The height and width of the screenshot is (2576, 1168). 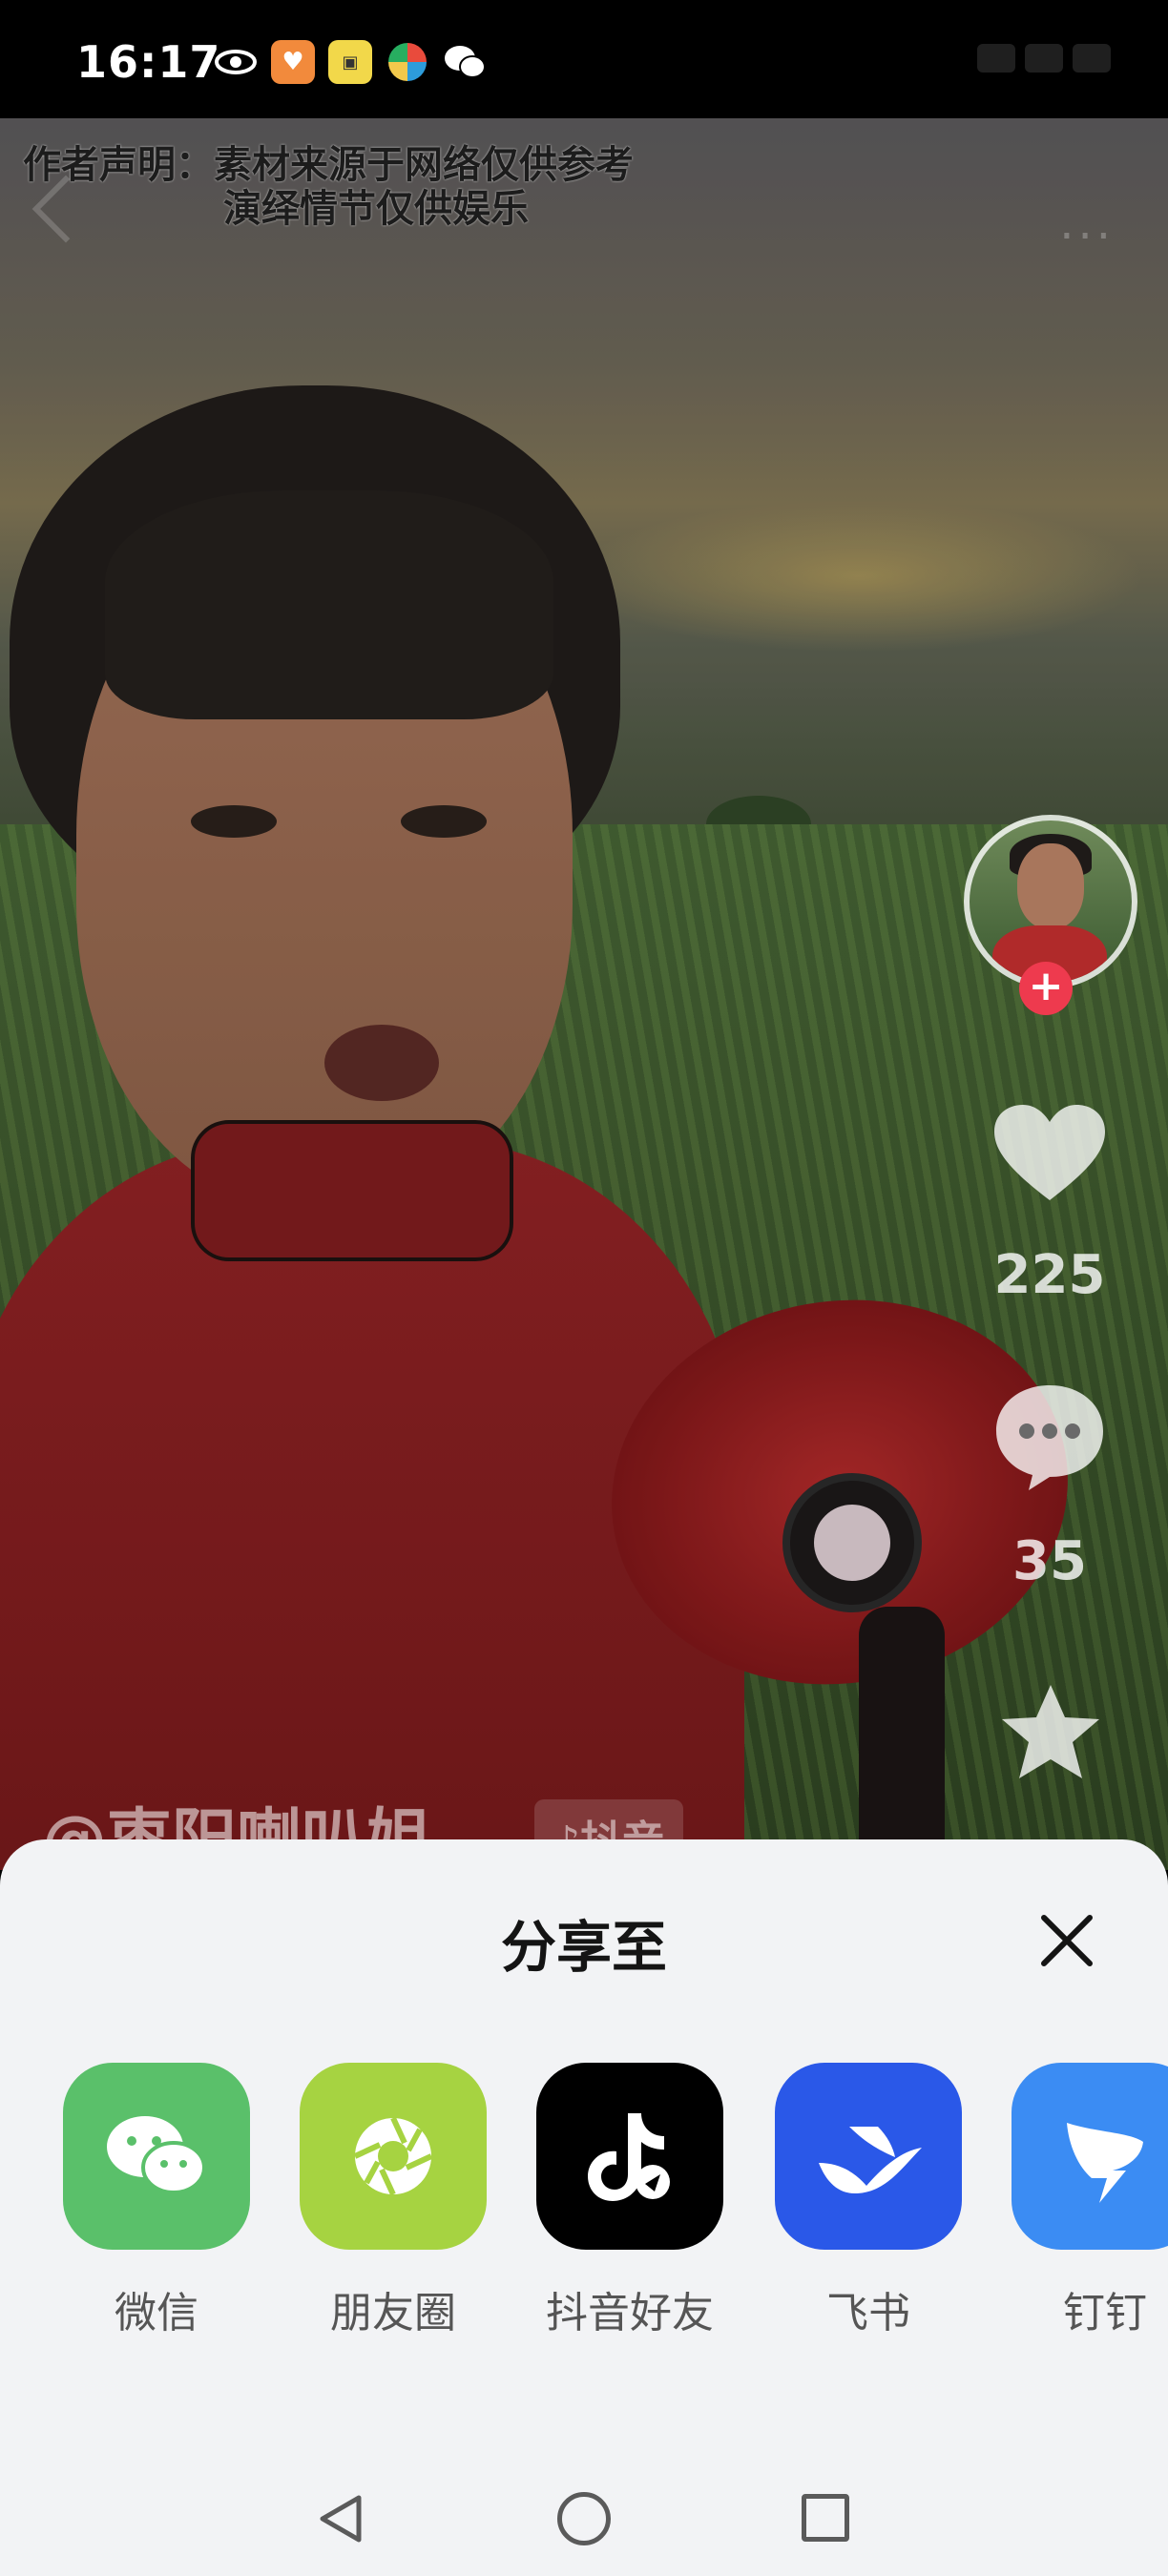 I want to click on home-circle-icon, so click(x=584, y=2518).